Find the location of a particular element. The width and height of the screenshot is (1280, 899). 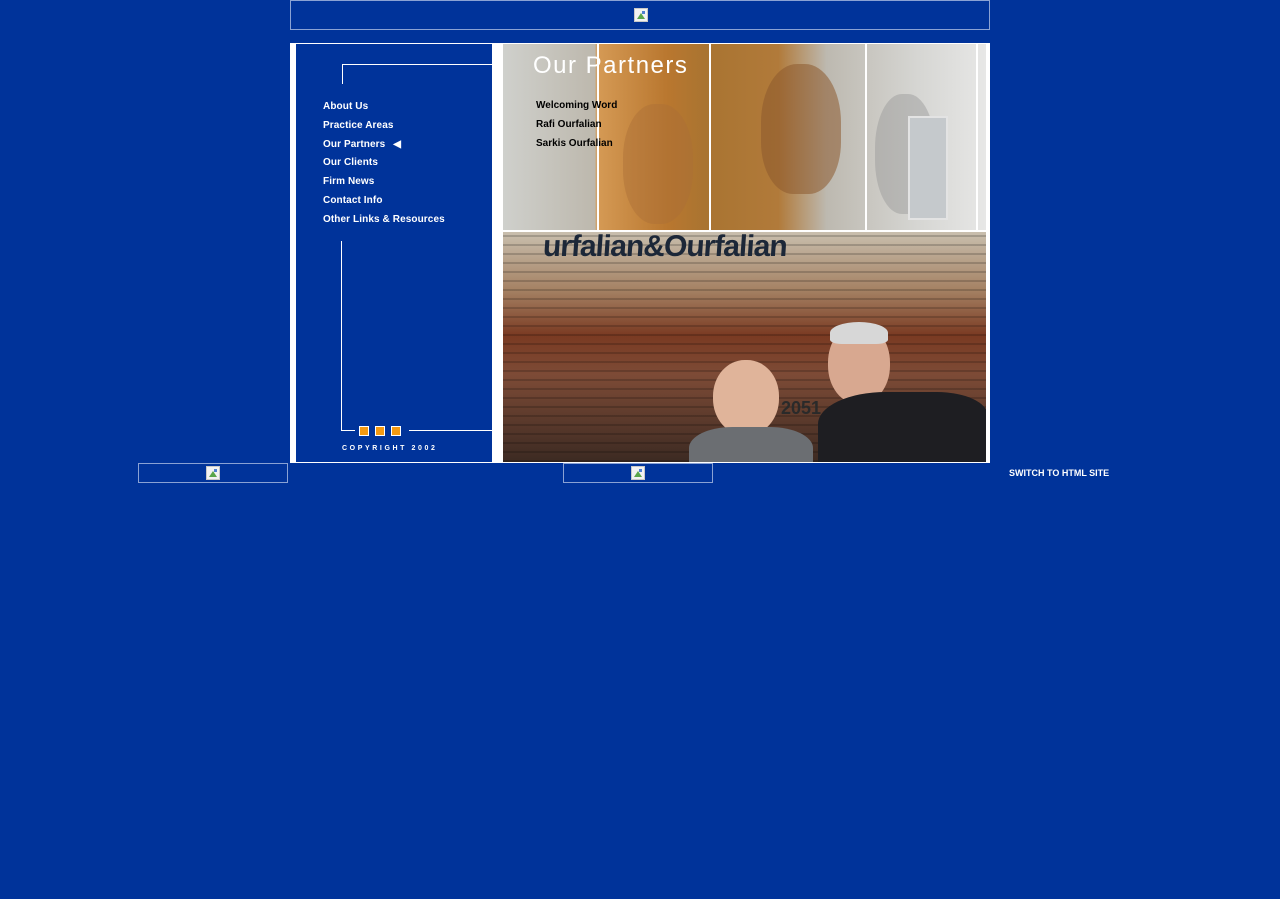

header-banner-image is located at coordinates (640, 15).